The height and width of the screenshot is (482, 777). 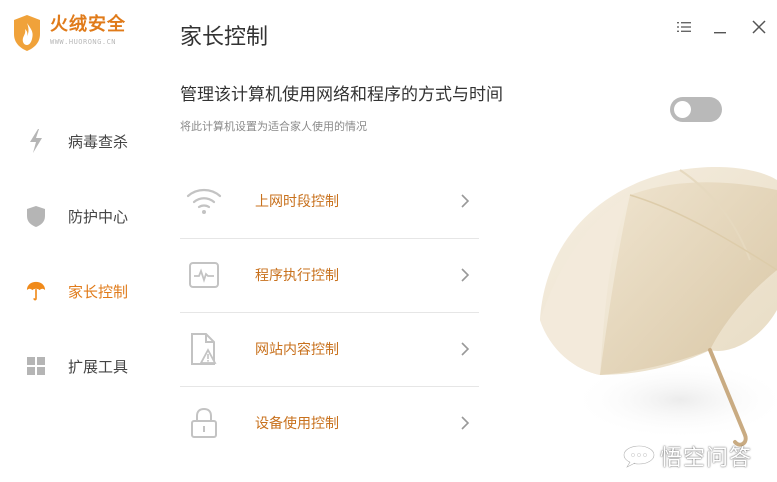 What do you see at coordinates (224, 37) in the screenshot?
I see `page-title: 家长控制` at bounding box center [224, 37].